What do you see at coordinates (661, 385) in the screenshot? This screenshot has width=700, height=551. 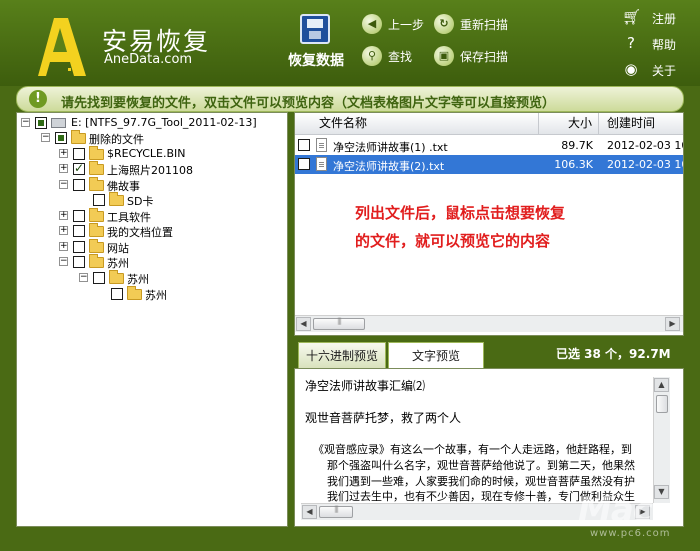 I see `scroll-up-icon: ▲` at bounding box center [661, 385].